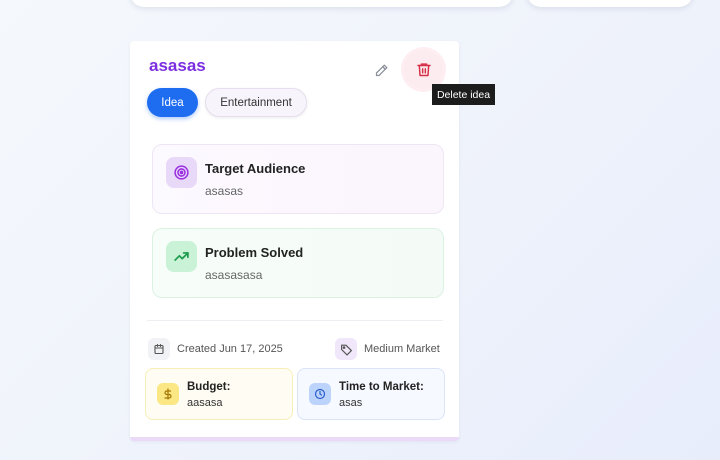 The height and width of the screenshot is (460, 720). I want to click on idea-card-above-left, so click(321, 3).